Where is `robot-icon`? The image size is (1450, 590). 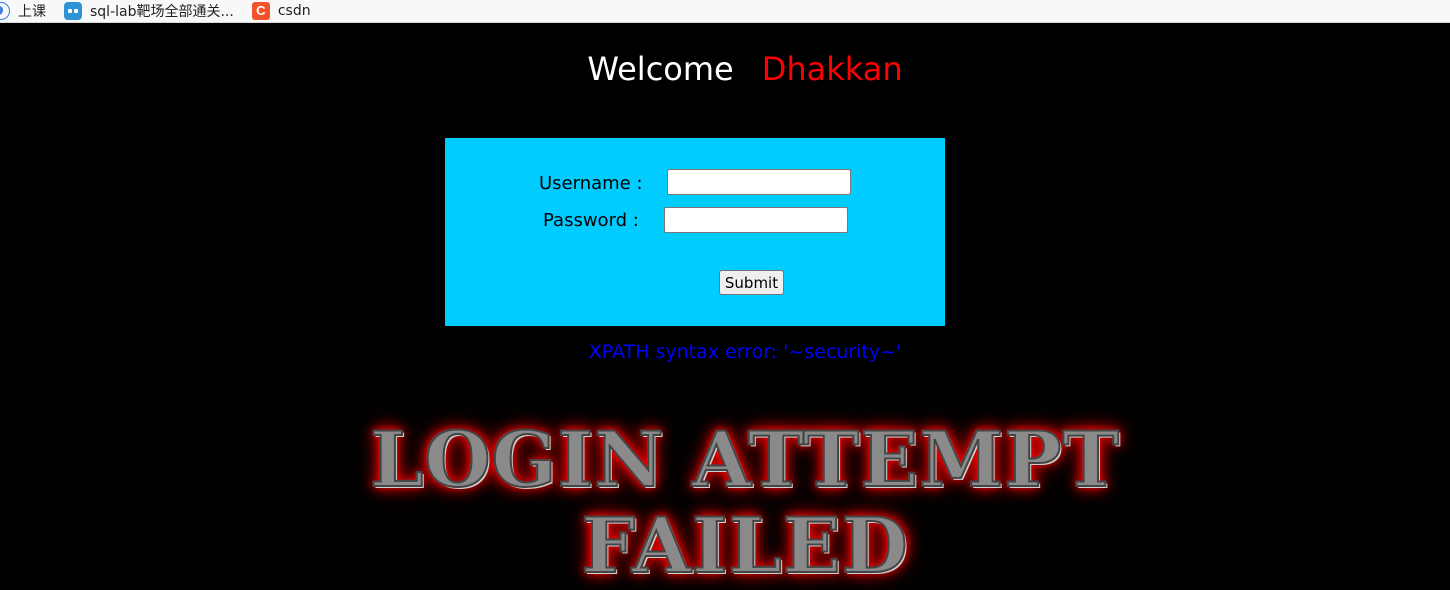
robot-icon is located at coordinates (73, 11).